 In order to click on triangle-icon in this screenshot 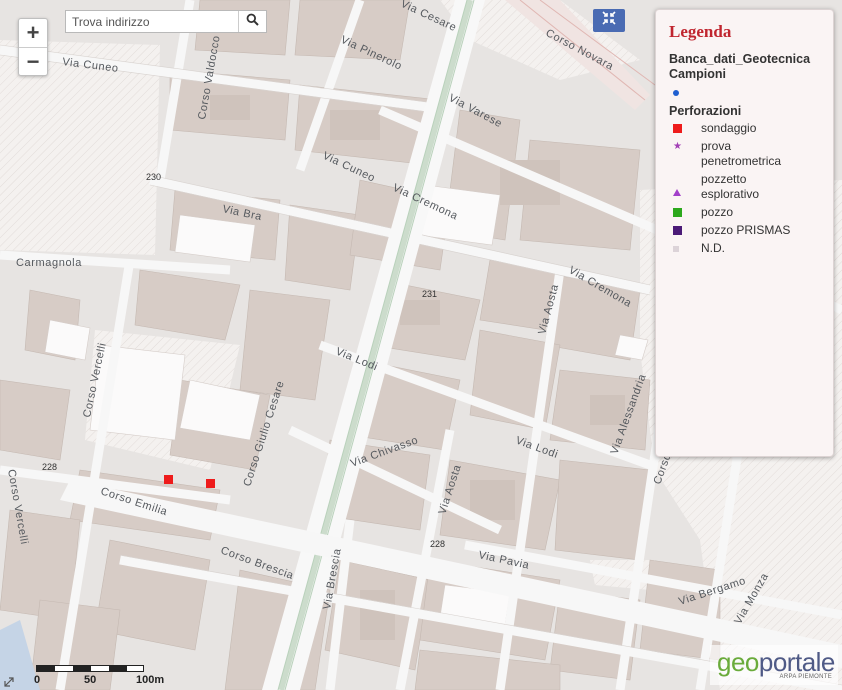, I will do `click(677, 192)`.